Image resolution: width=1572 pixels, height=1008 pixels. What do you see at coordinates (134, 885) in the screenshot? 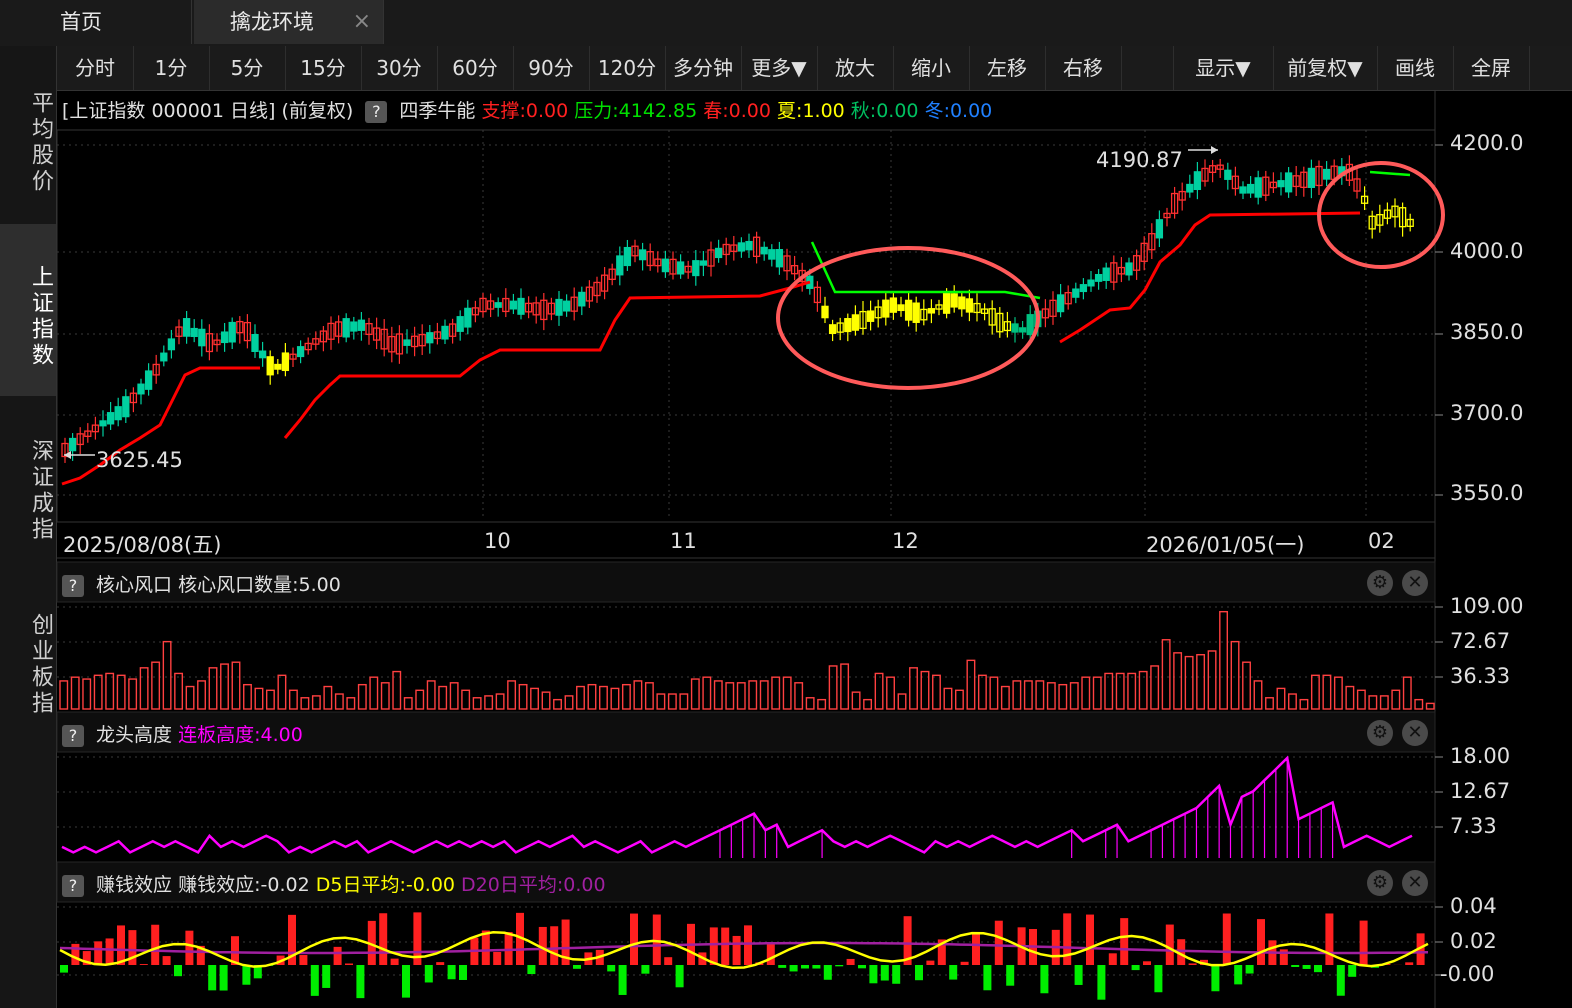
I see `panel3-title: 赚钱效应` at bounding box center [134, 885].